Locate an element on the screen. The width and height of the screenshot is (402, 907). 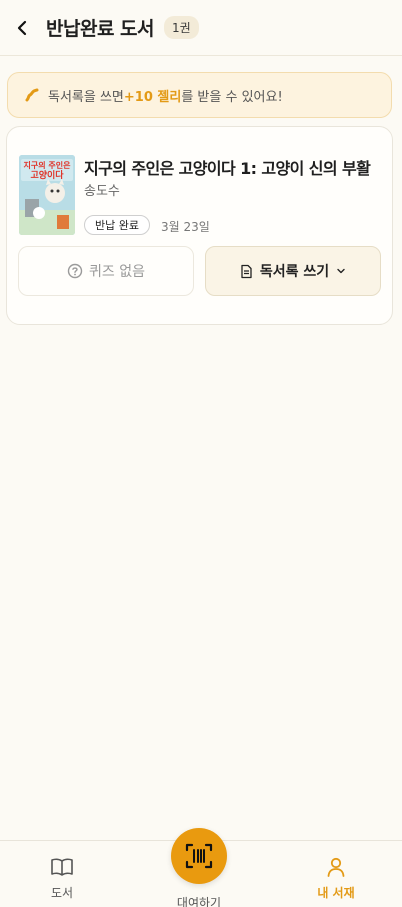
app-header: 반납완료 도서 1권 is located at coordinates (201, 28).